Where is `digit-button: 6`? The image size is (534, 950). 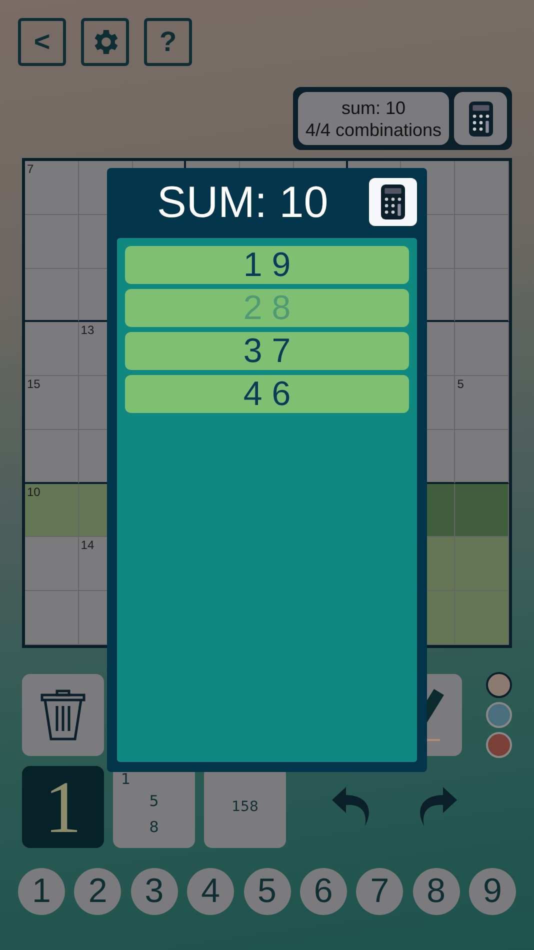
digit-button: 6 is located at coordinates (323, 891).